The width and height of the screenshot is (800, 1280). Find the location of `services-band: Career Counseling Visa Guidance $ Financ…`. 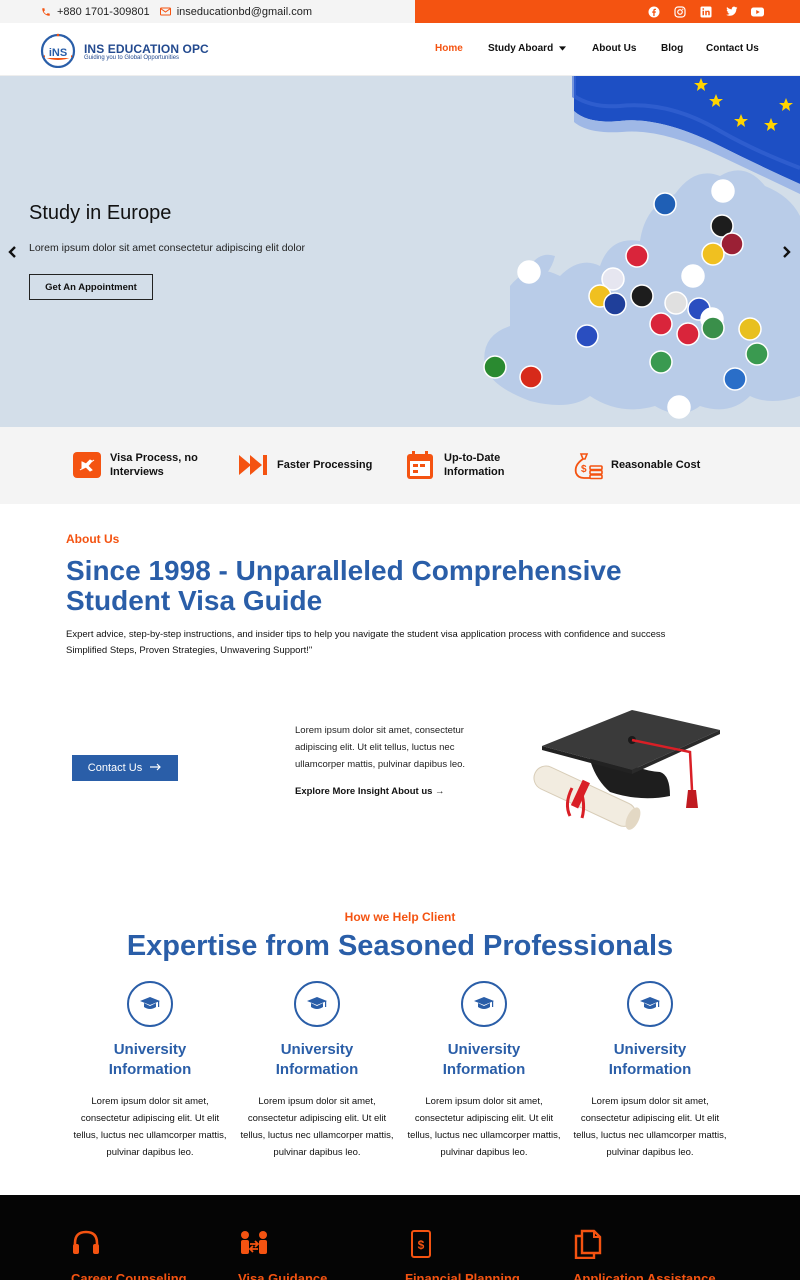

services-band: Career Counseling Visa Guidance $ Financ… is located at coordinates (400, 1237).